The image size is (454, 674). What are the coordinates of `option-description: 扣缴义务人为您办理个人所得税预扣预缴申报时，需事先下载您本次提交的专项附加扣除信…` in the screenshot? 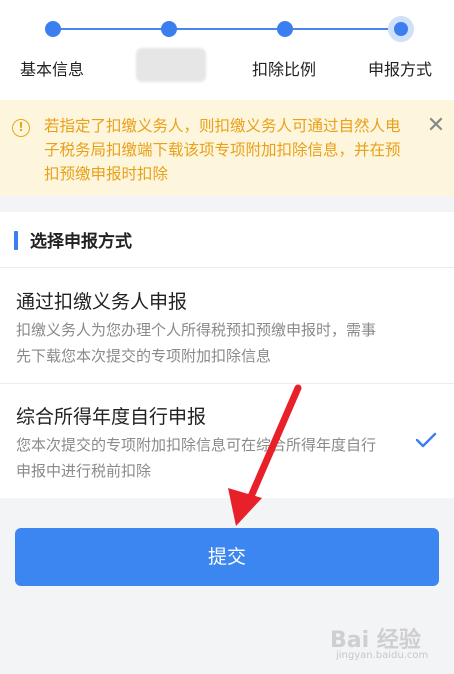 It's located at (196, 343).